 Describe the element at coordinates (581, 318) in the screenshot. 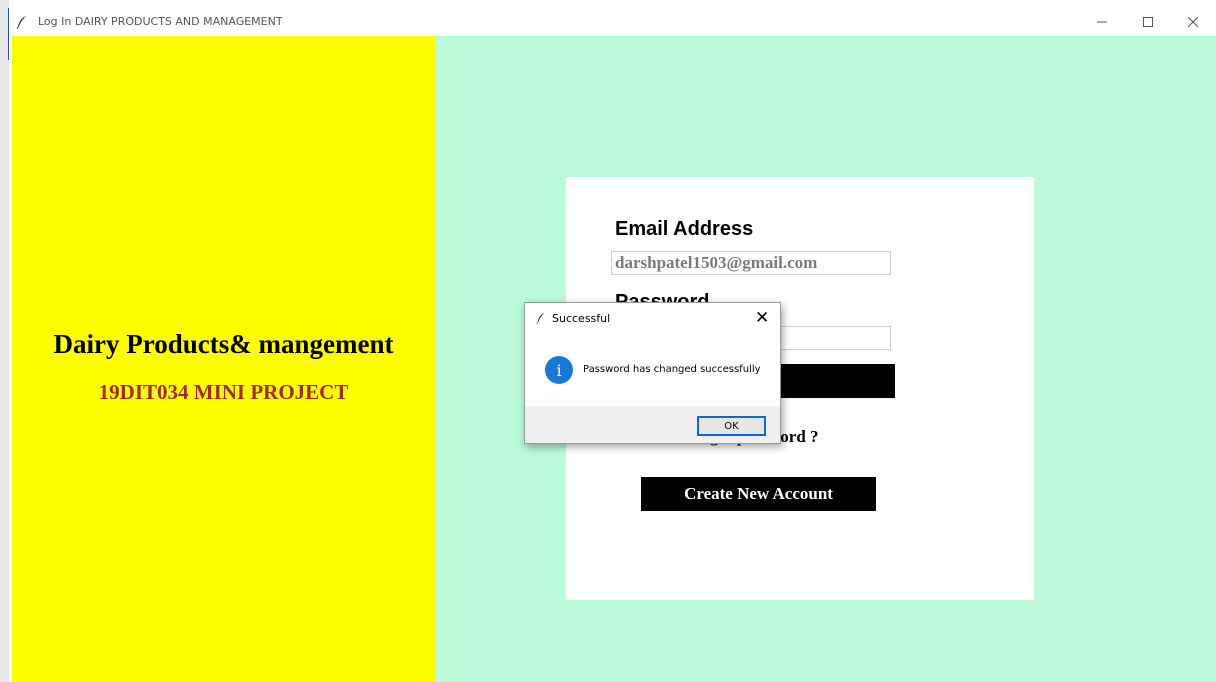

I see `dialog-title: Successful` at that location.